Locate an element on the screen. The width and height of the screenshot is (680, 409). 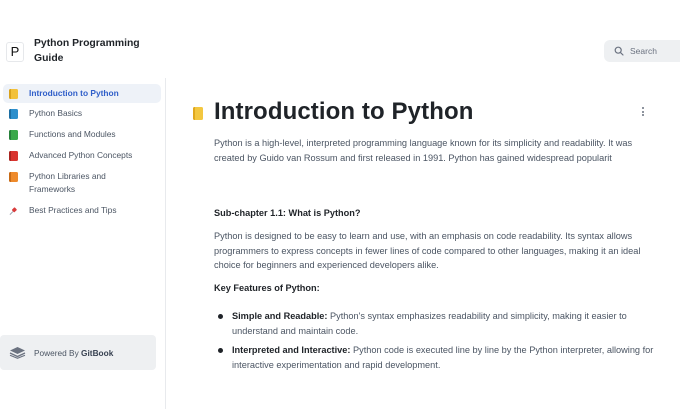
sidebar-item-introduction-to-python: Introduction to Python is located at coordinates (82, 93).